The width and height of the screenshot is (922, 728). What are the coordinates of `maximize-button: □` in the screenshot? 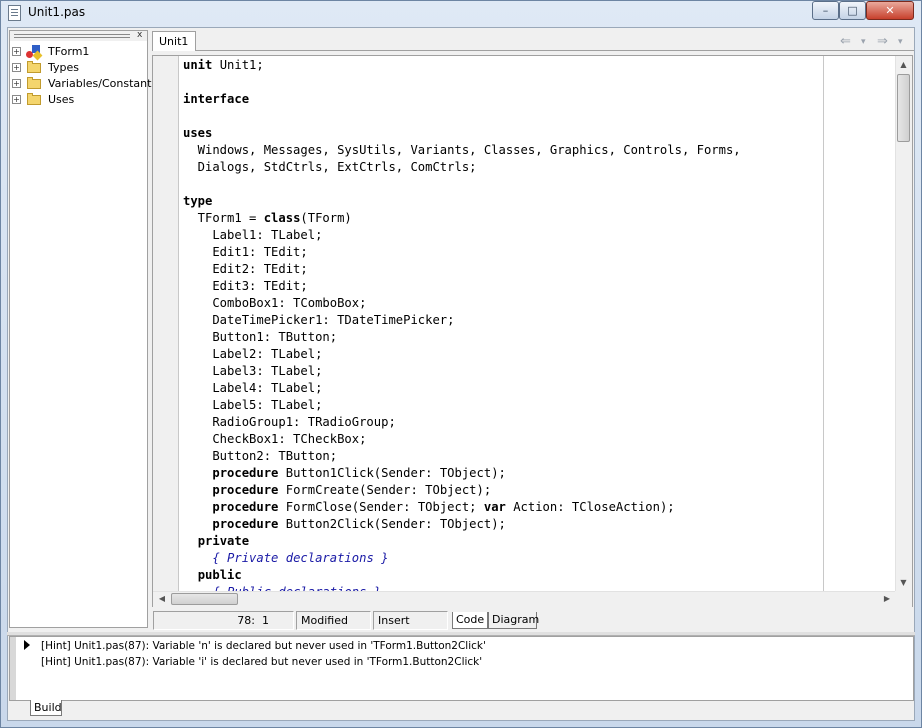 It's located at (852, 10).